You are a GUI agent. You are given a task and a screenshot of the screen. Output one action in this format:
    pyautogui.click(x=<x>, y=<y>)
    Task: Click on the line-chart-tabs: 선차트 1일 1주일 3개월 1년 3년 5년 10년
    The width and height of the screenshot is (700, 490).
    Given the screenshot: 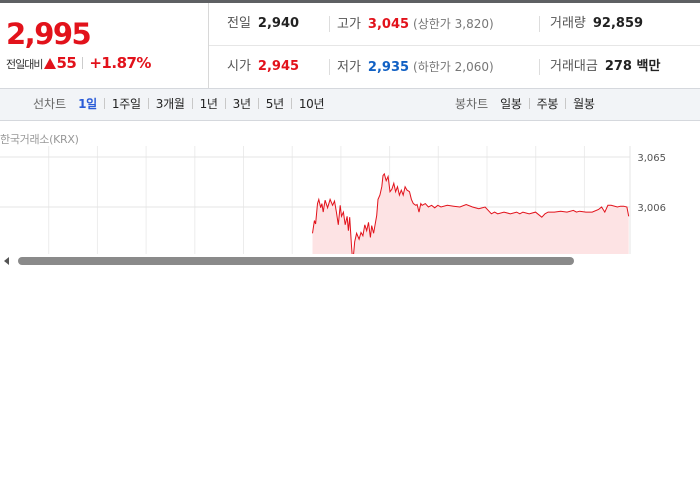 What is the action you would take?
    pyautogui.click(x=179, y=104)
    